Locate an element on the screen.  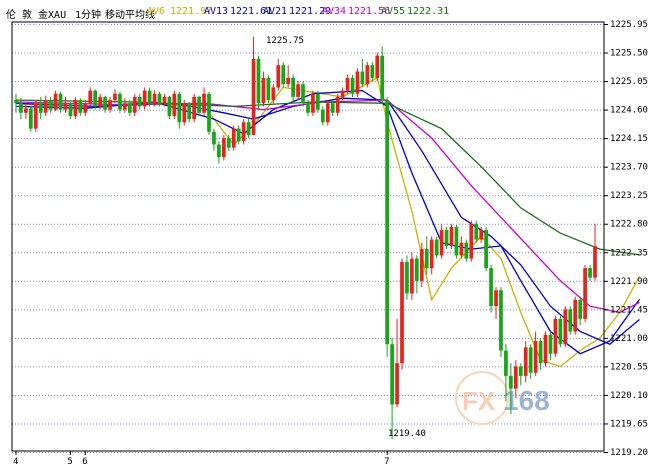
x-tick-label: 6 is located at coordinates (84, 462).